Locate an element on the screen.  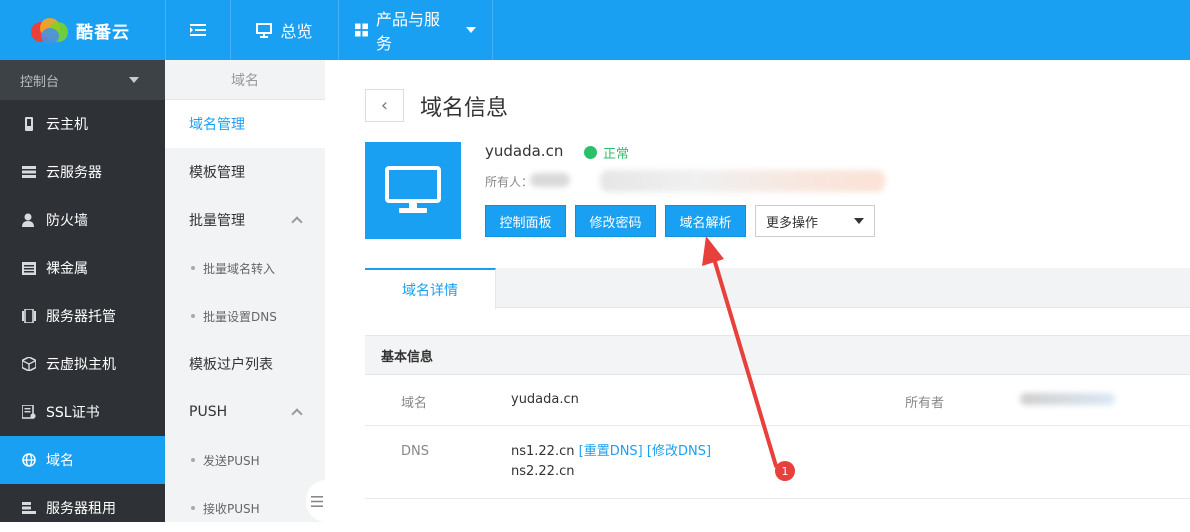
modify-dns-link: [修改DNS] is located at coordinates (679, 451).